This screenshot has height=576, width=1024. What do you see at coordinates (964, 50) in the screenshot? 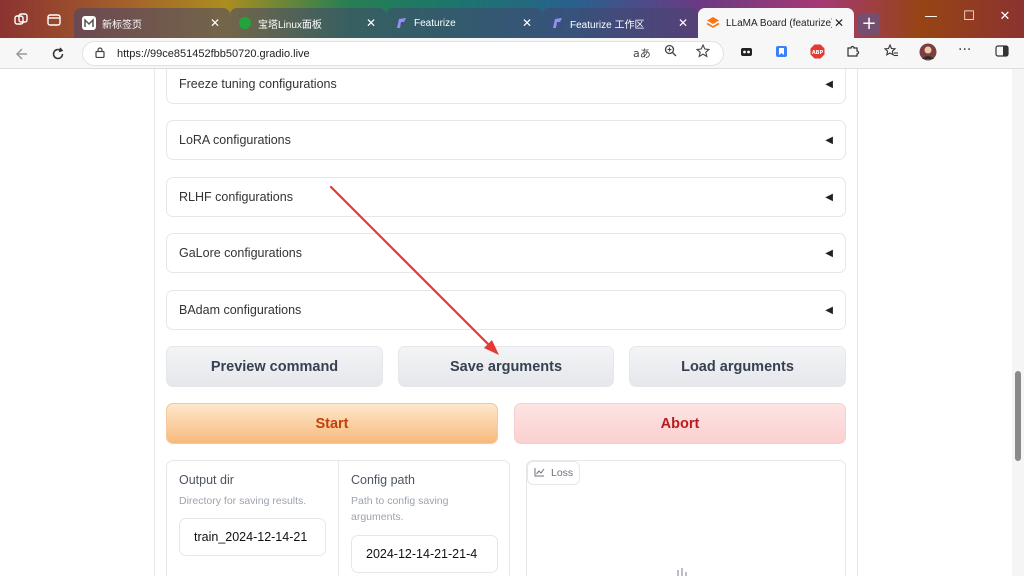
I see `more-menu-icon: ···` at bounding box center [964, 50].